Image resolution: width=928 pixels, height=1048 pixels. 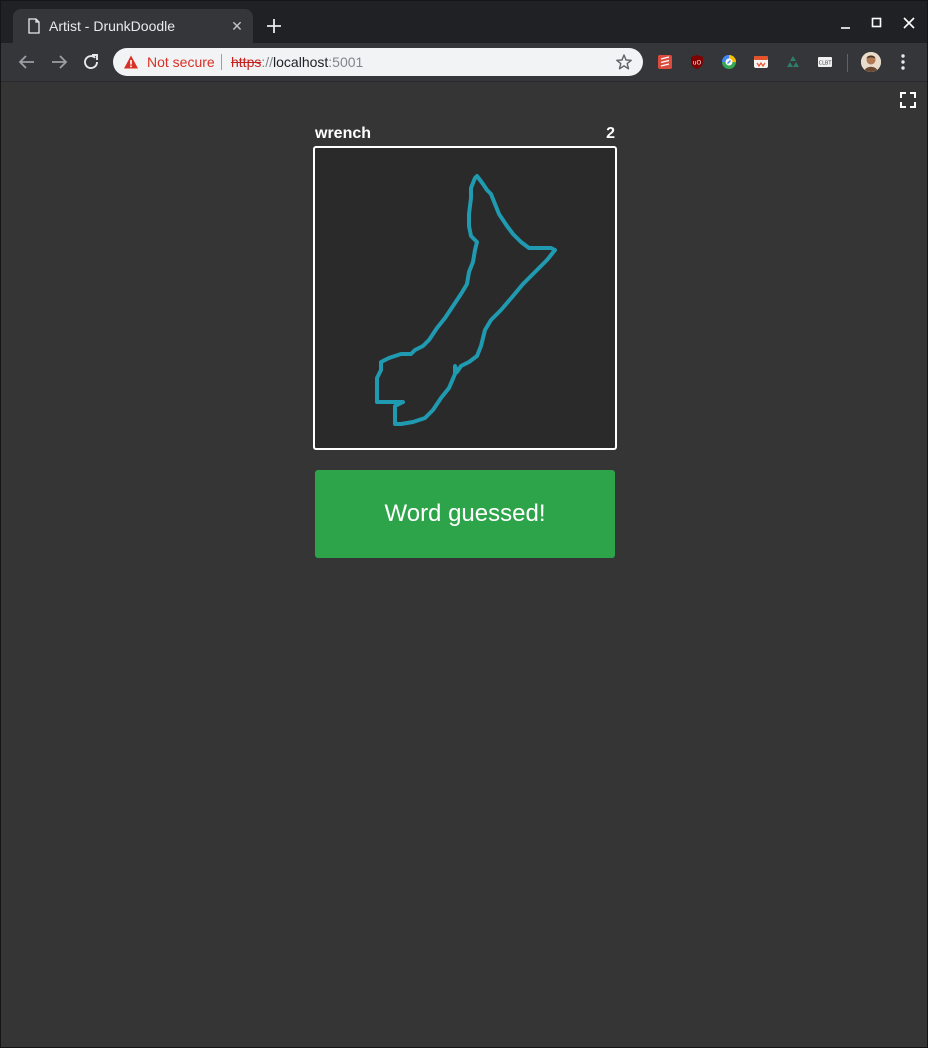 I want to click on reload-icon, so click(x=91, y=62).